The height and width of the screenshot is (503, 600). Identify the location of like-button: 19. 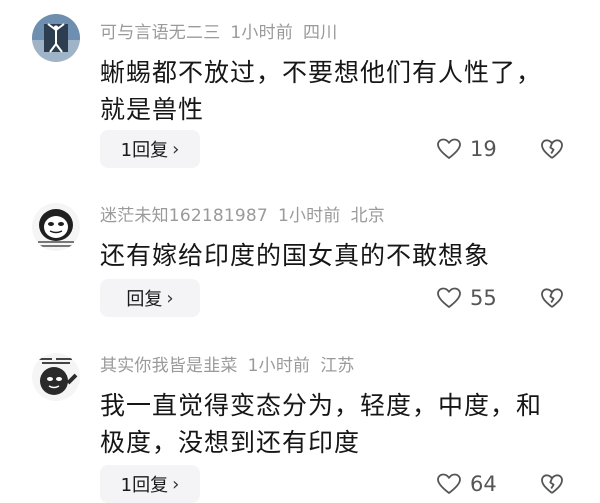
(471, 149).